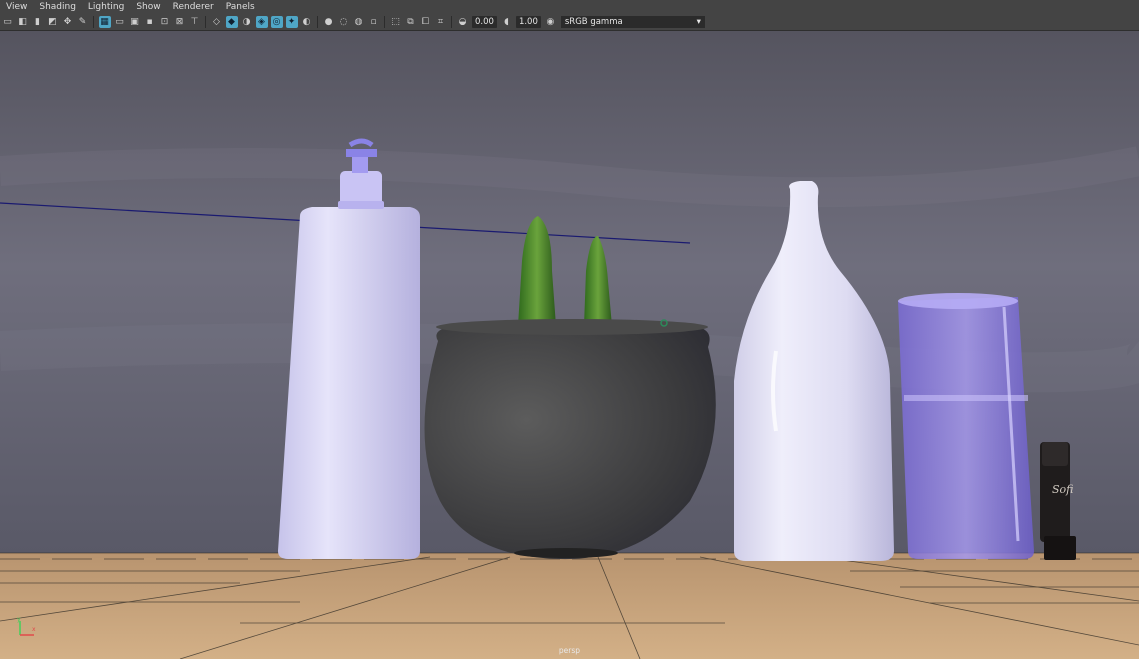 This screenshot has height=659, width=1139. Describe the element at coordinates (396, 22) in the screenshot. I see `isolate-select-icon: ⬚` at that location.